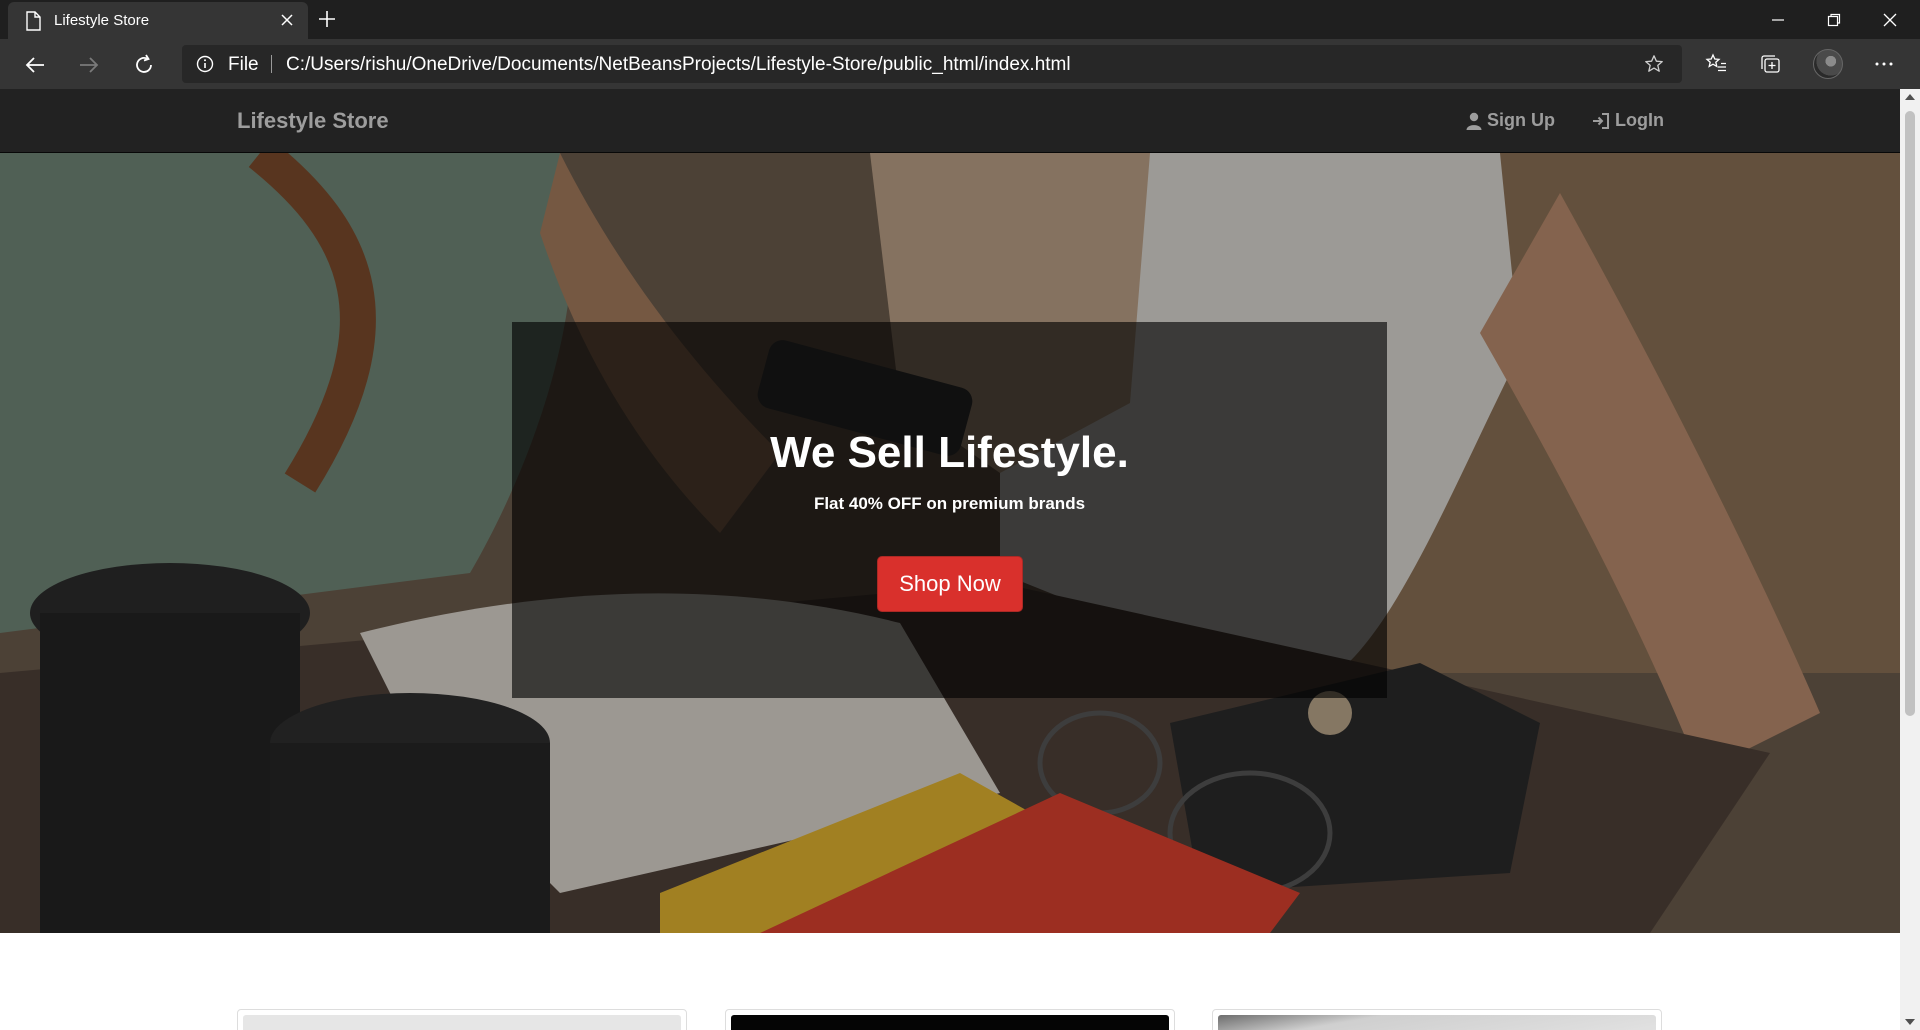 This screenshot has width=1920, height=1030. I want to click on document-icon, so click(33, 21).